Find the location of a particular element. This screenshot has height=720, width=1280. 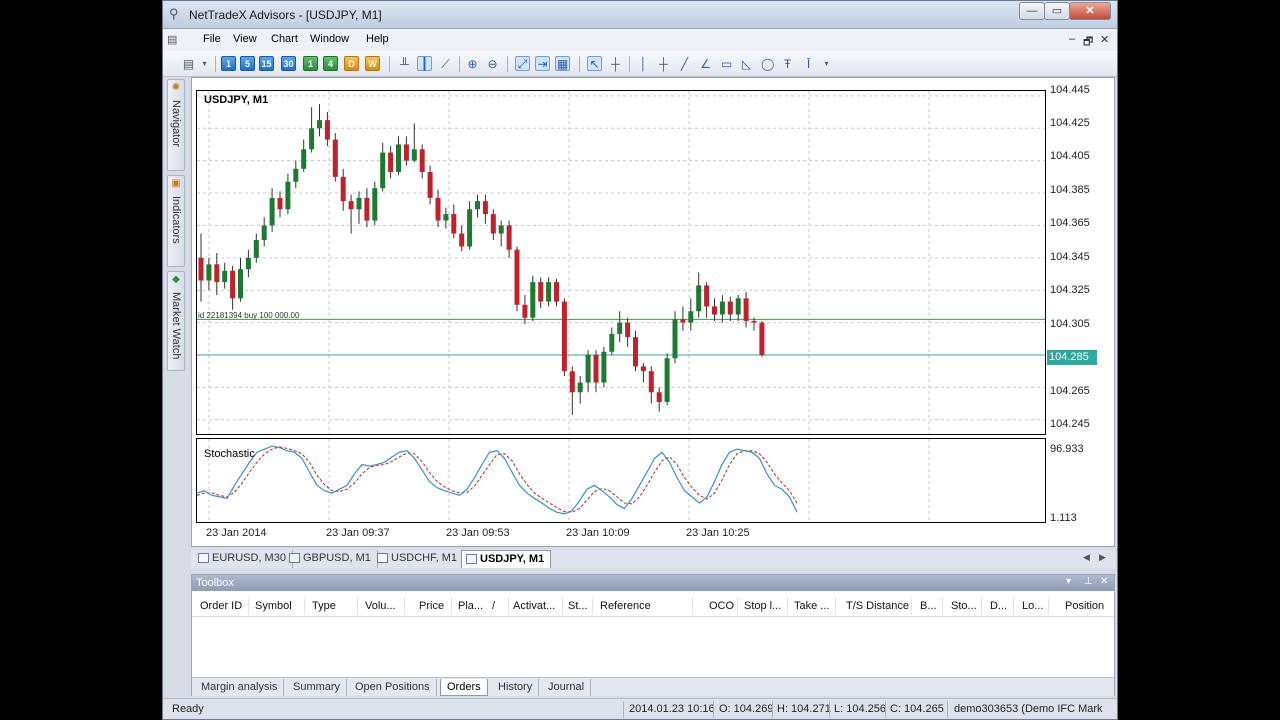

side-panel-tabs: ✺ Navigator ▣ Indicators ◆ Market Watch is located at coordinates (176, 229).